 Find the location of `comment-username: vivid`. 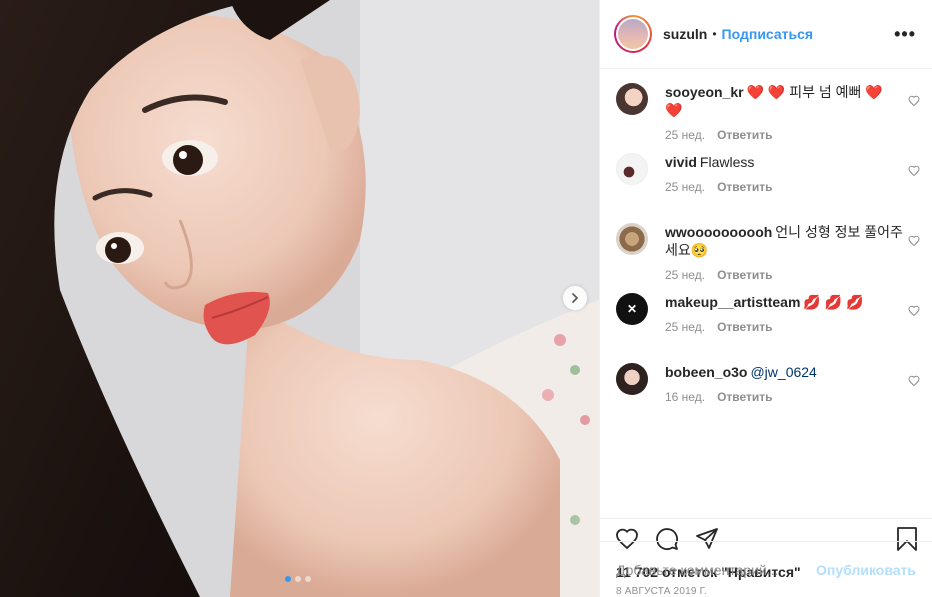

comment-username: vivid is located at coordinates (681, 162).